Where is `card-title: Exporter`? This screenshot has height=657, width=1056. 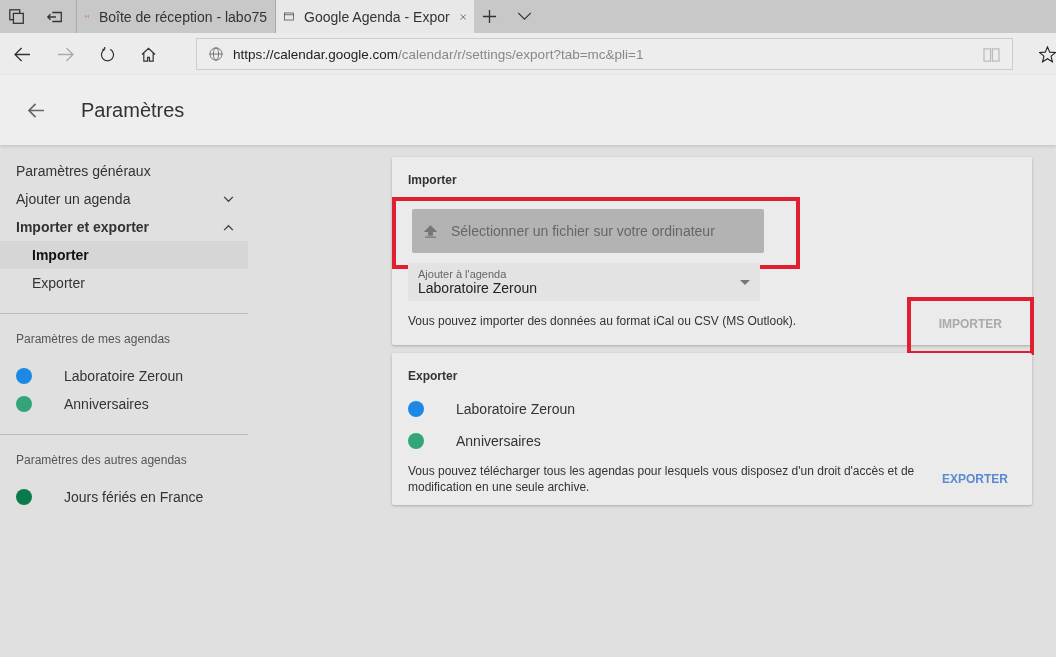
card-title: Exporter is located at coordinates (433, 376).